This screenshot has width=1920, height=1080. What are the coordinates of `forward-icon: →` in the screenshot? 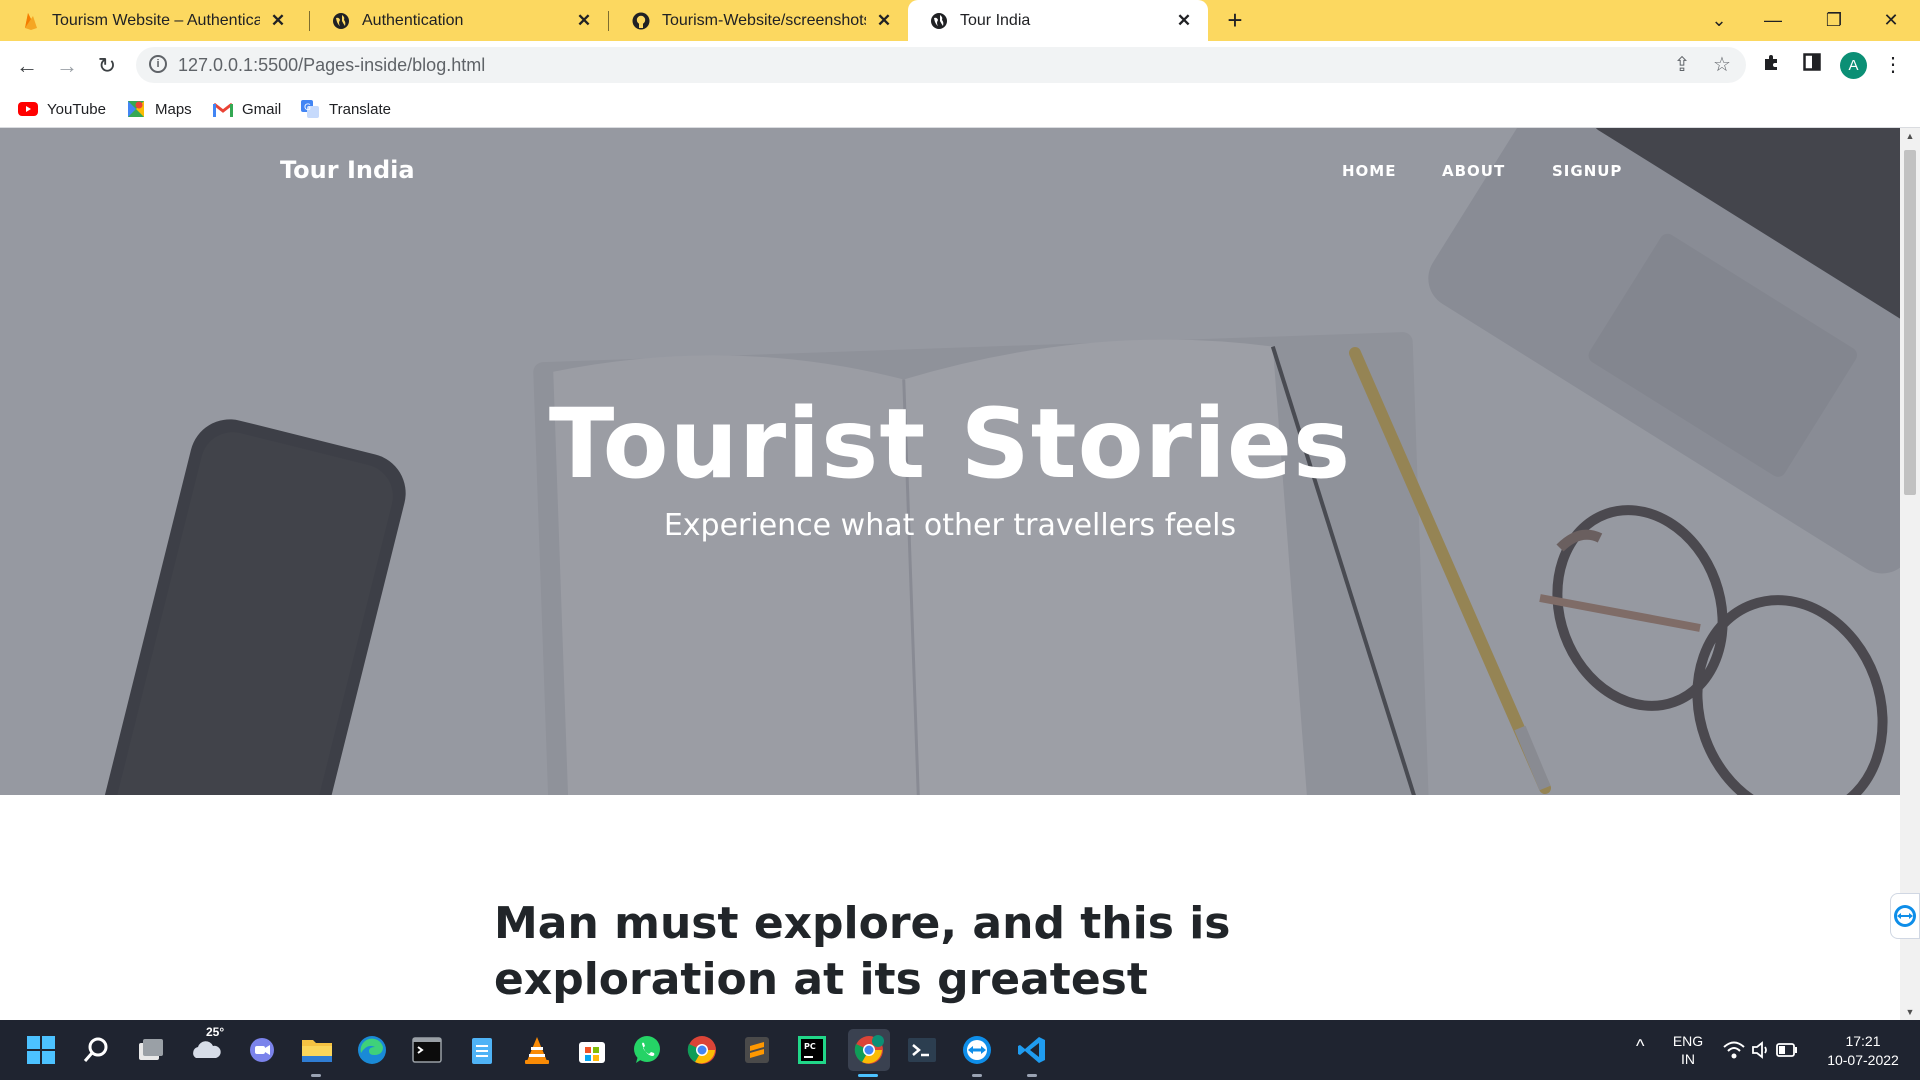 It's located at (67, 66).